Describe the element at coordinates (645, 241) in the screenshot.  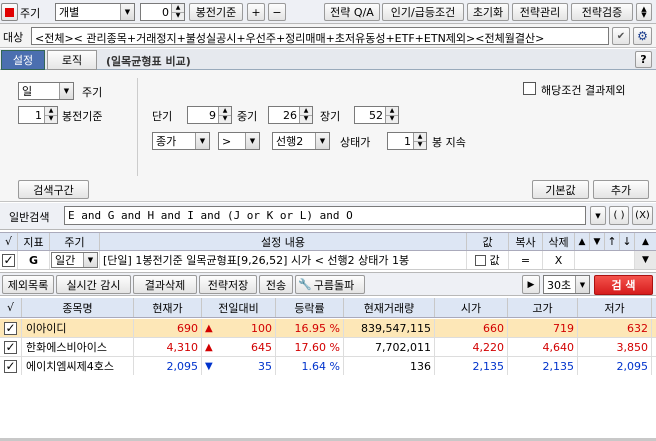
I see `scroll-up-icon: ▲` at that location.